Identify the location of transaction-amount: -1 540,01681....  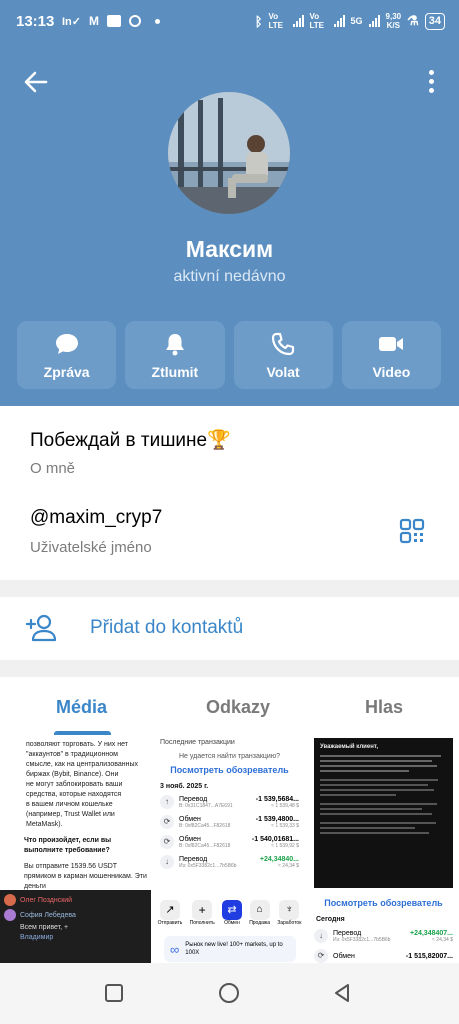
(275, 839).